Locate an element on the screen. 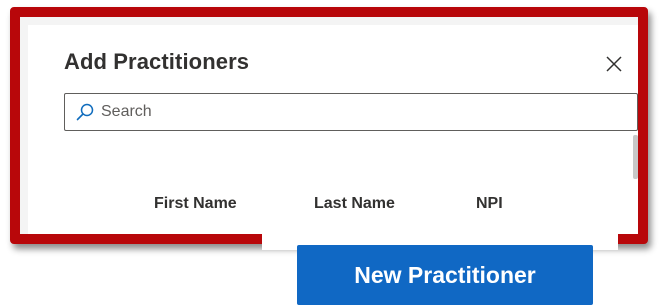 The height and width of the screenshot is (305, 662). close-icon is located at coordinates (614, 64).